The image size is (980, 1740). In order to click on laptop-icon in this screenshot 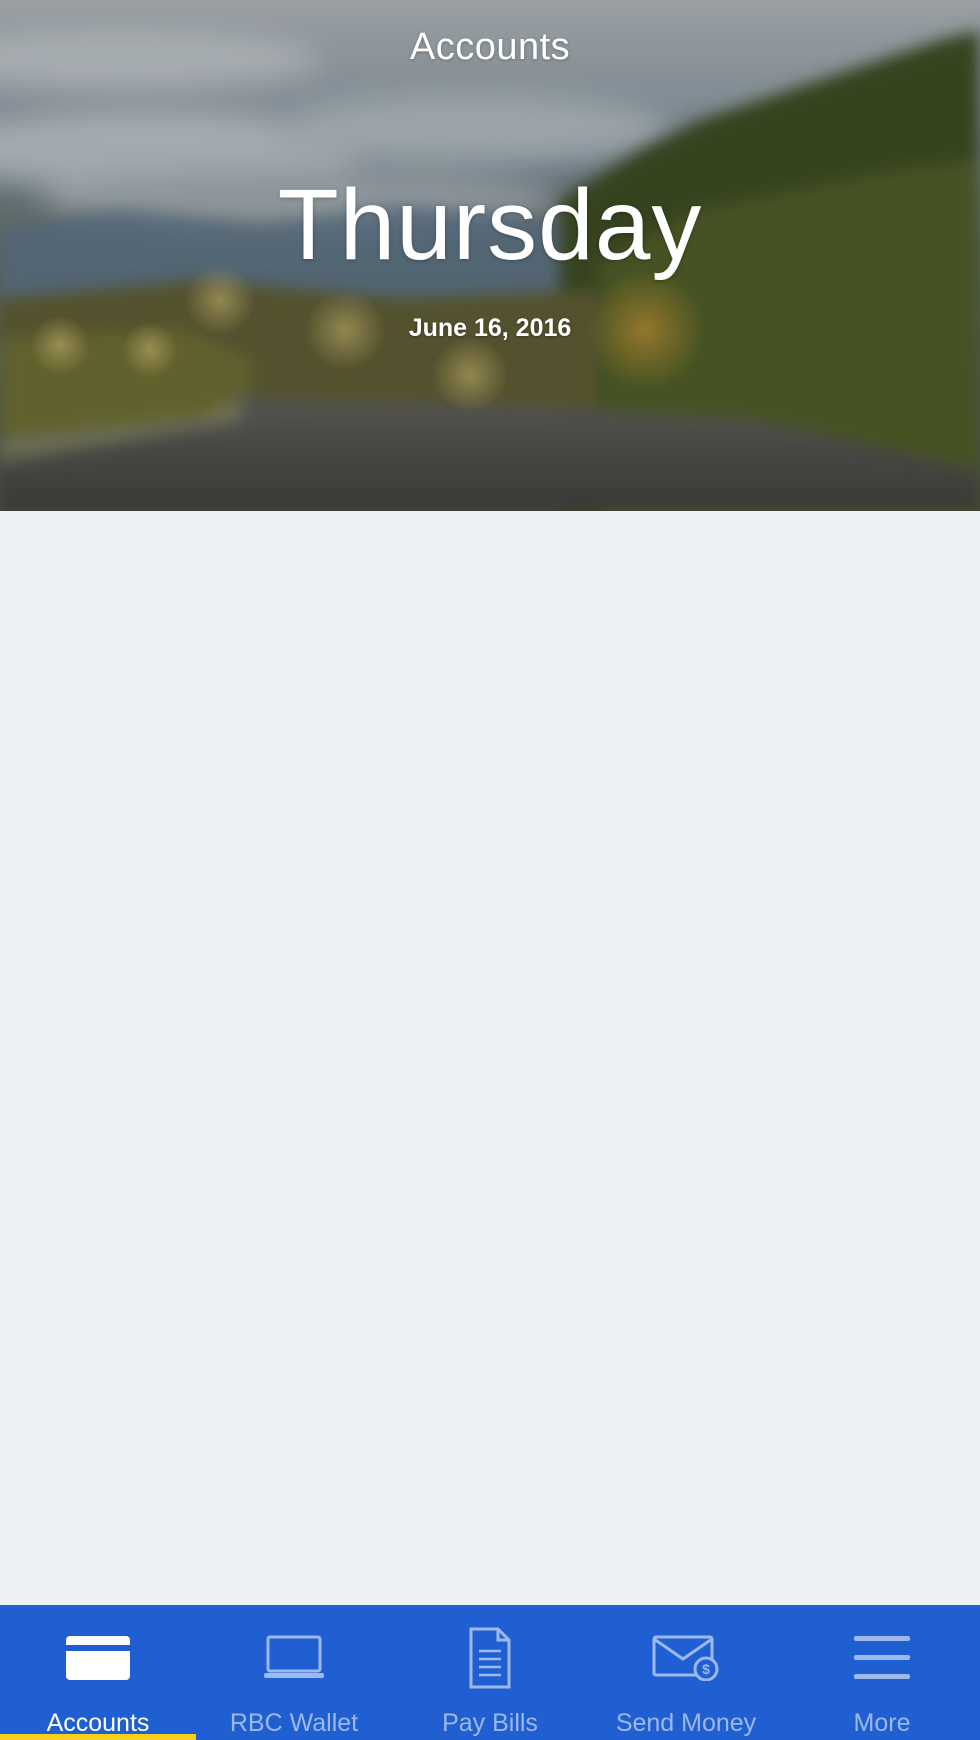, I will do `click(294, 1658)`.